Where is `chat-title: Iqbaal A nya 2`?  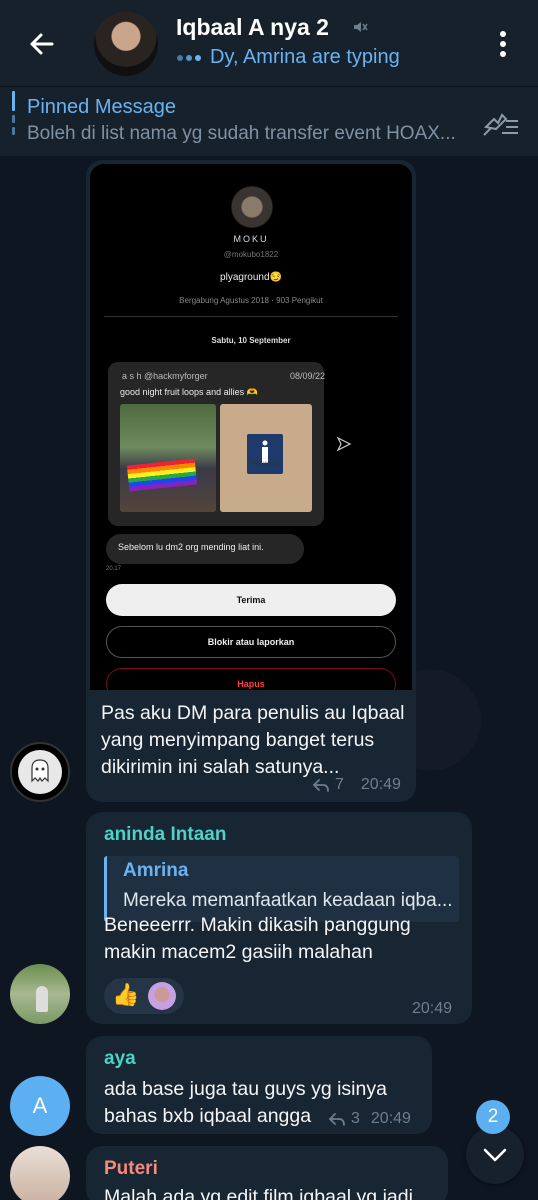 chat-title: Iqbaal A nya 2 is located at coordinates (252, 27).